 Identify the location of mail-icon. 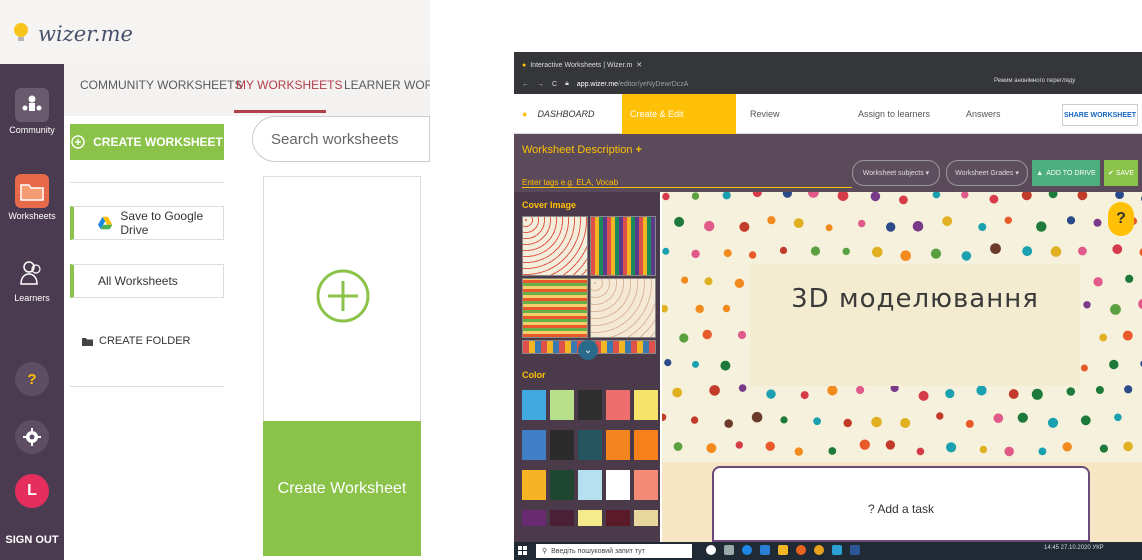
(837, 550).